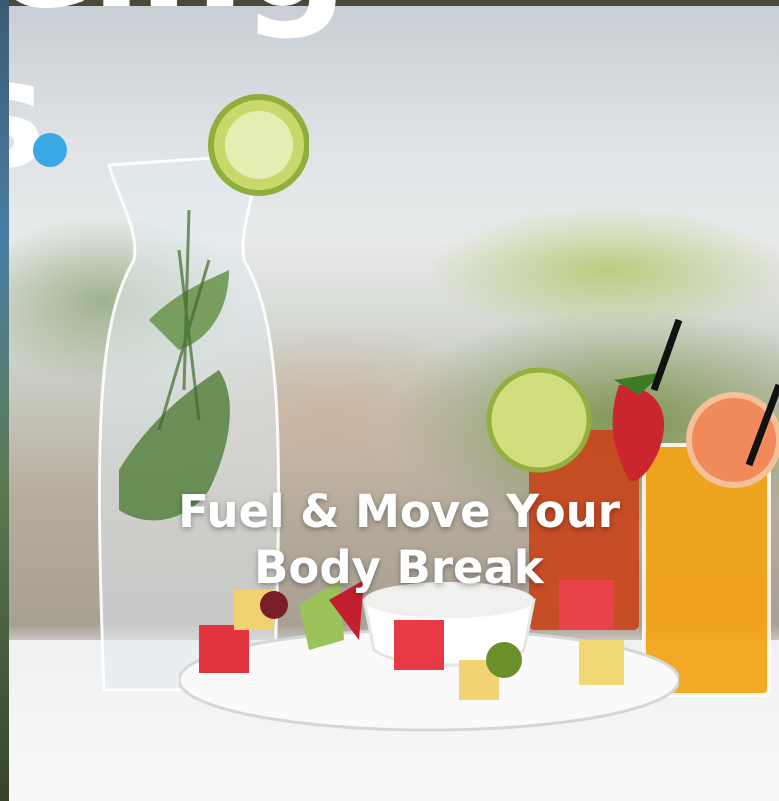 This screenshot has height=801, width=779. What do you see at coordinates (399, 540) in the screenshot?
I see `card-title: Fuel & Move Your Body Break` at bounding box center [399, 540].